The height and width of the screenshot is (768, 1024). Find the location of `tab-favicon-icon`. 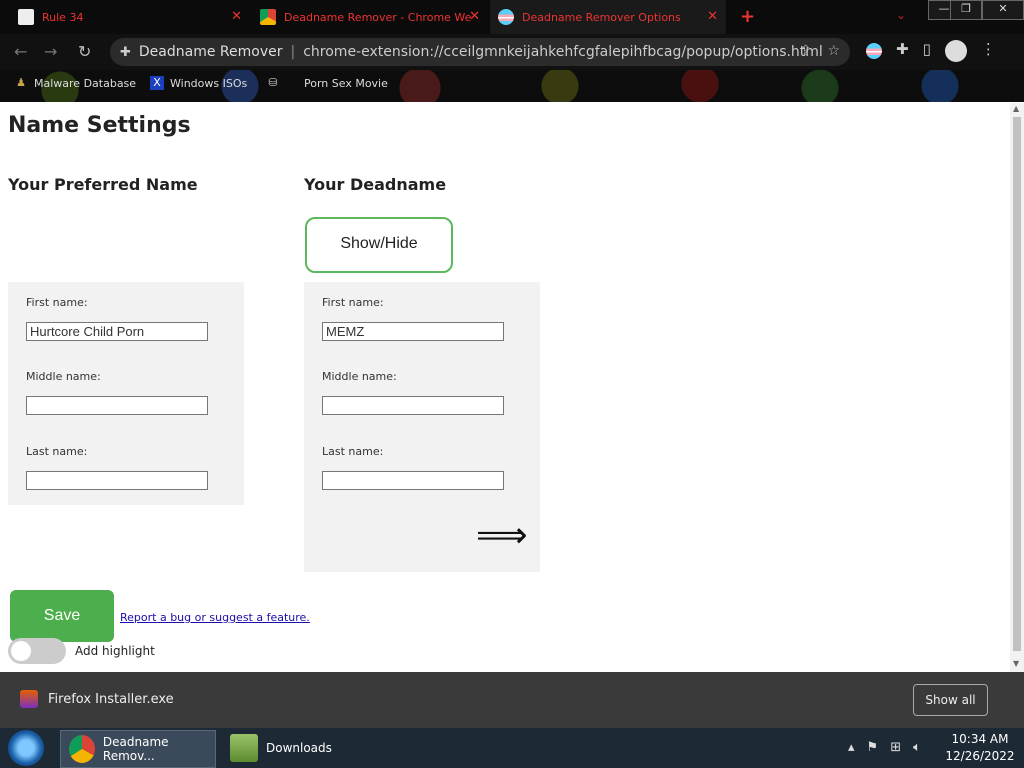

tab-favicon-icon is located at coordinates (26, 17).